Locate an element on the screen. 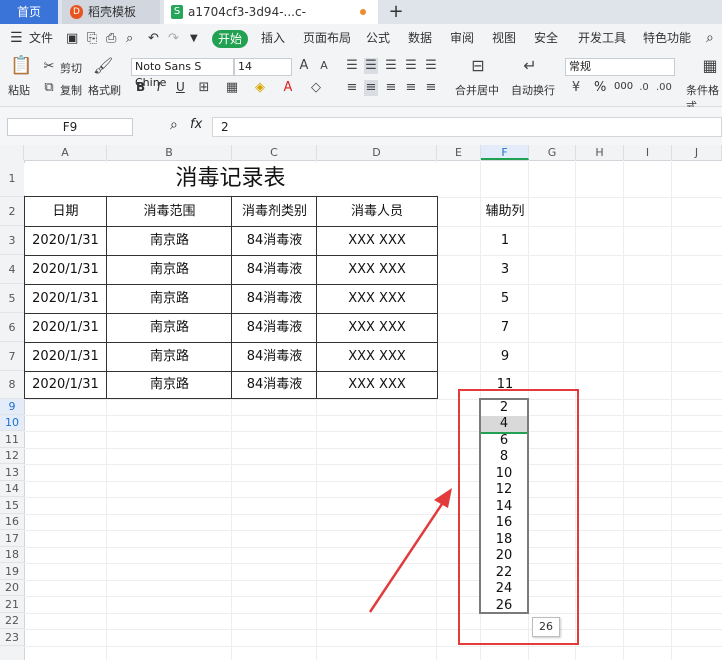 This screenshot has height=660, width=722. dropdown-option: 8 is located at coordinates (504, 457).